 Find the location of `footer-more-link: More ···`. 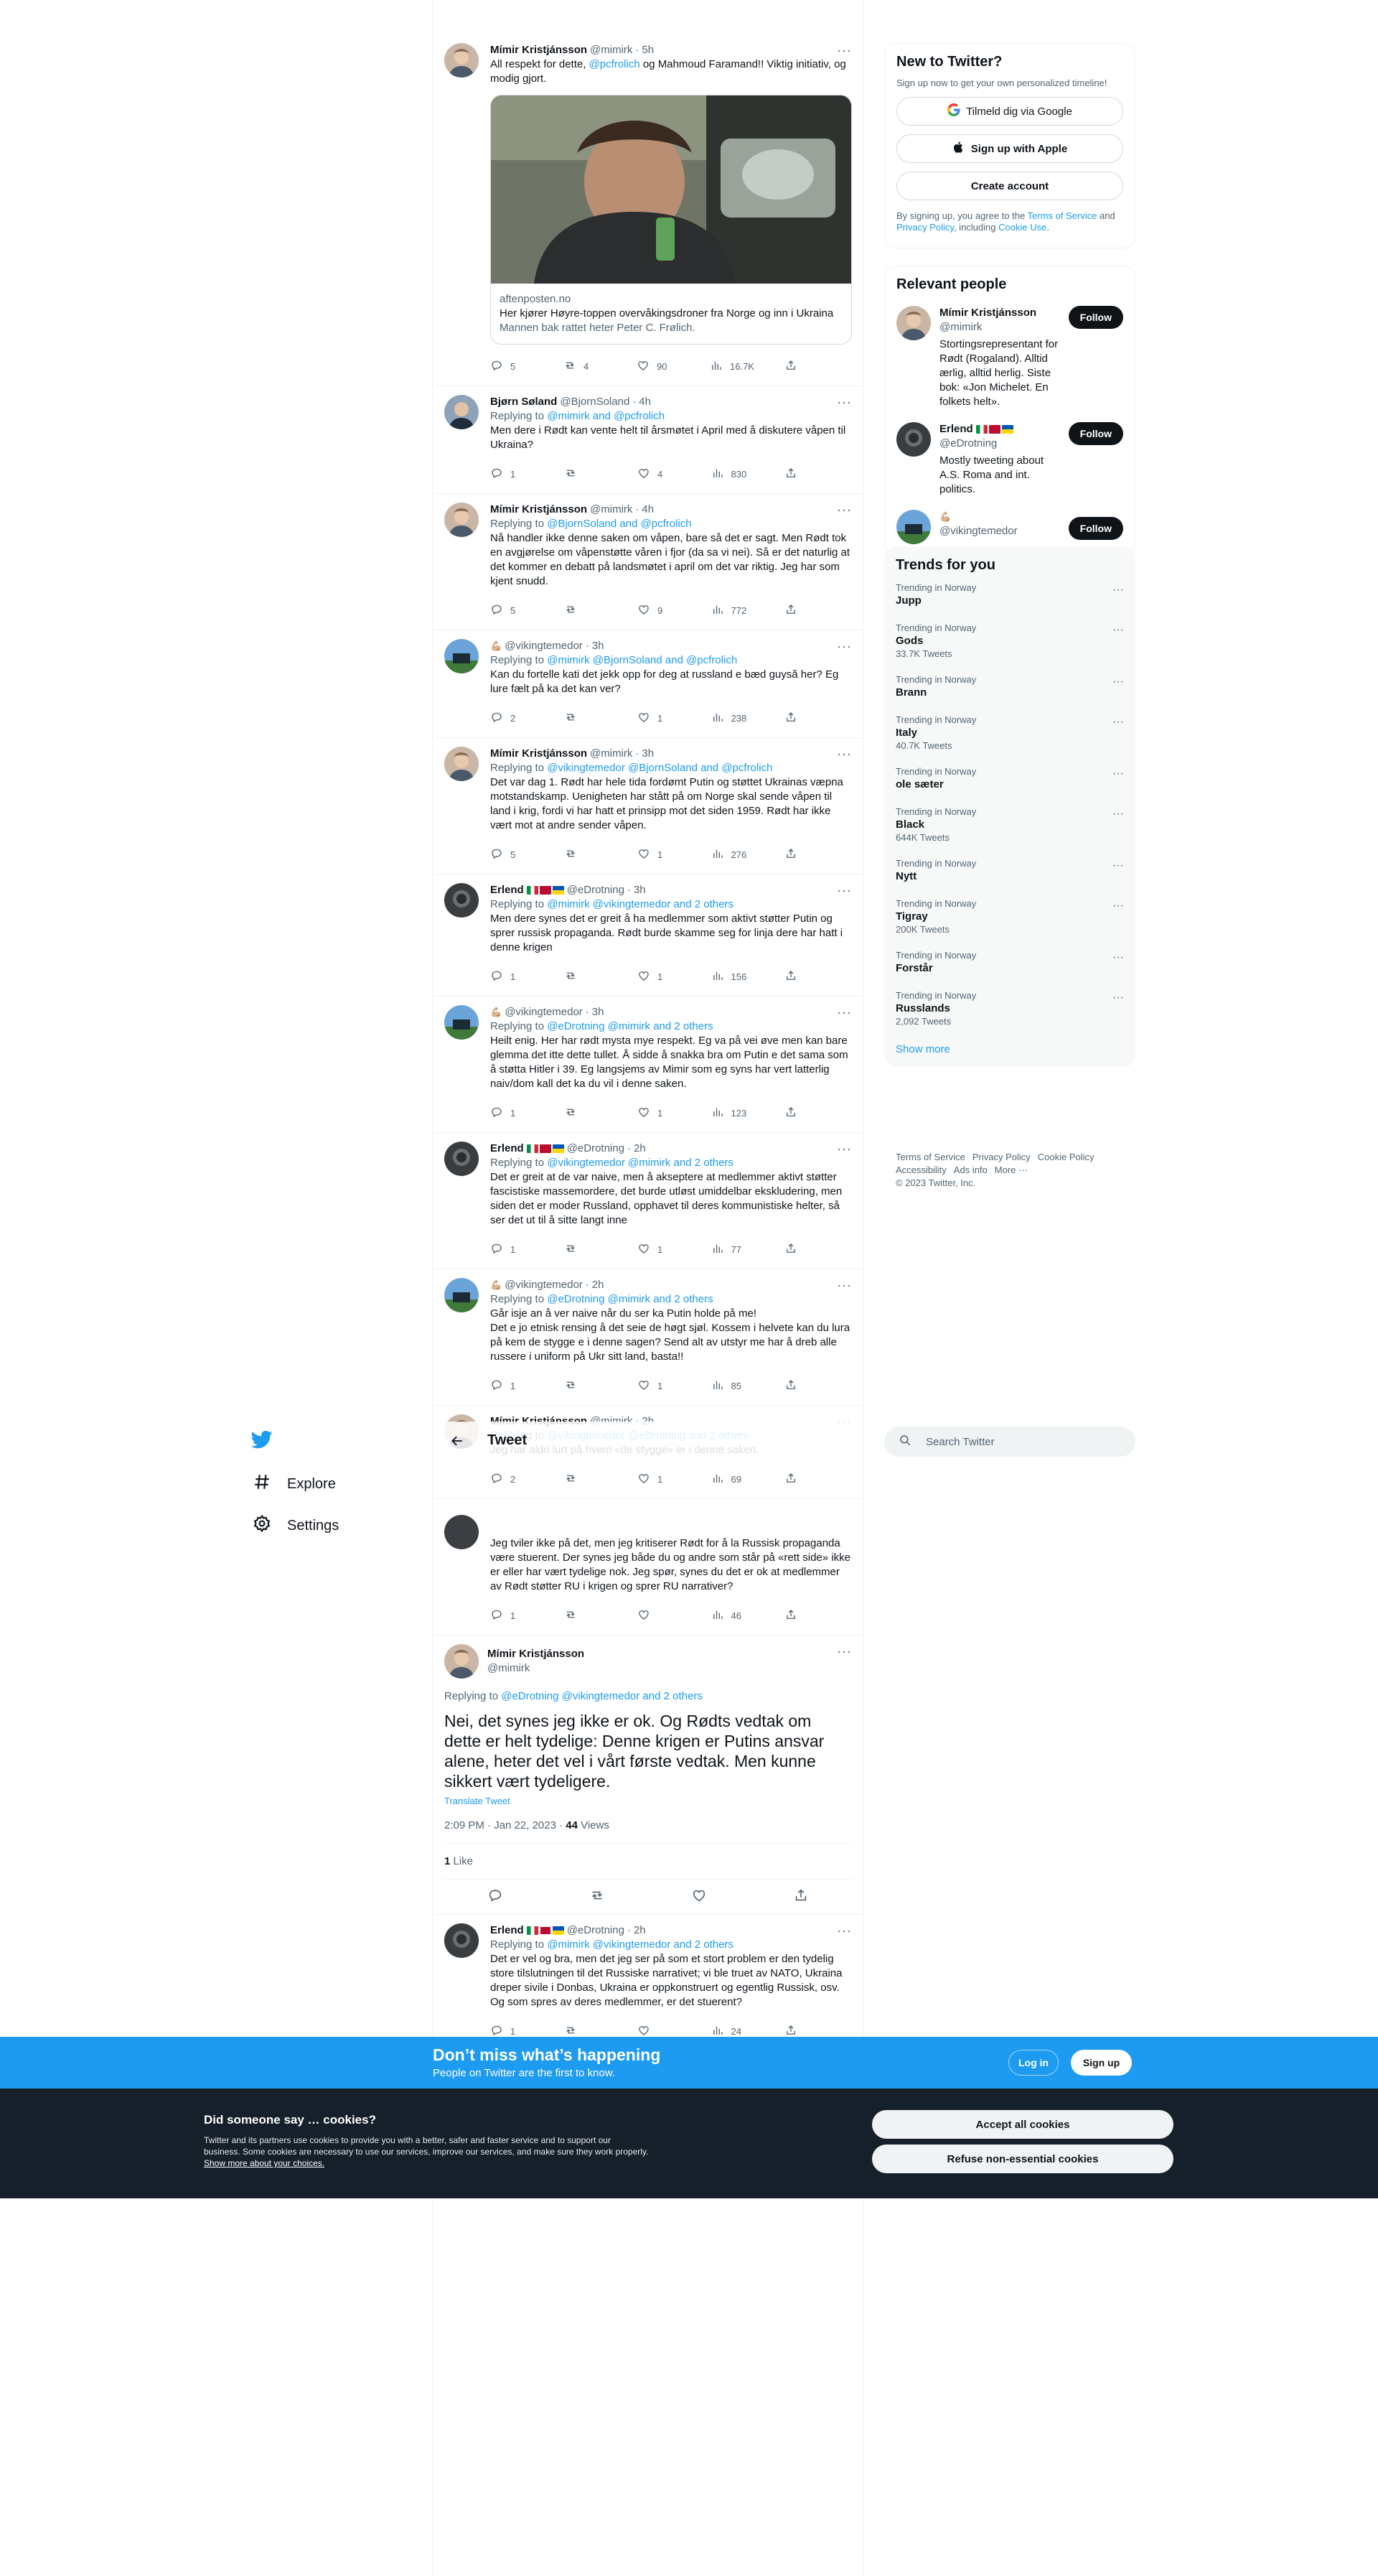

footer-more-link: More ··· is located at coordinates (1011, 1170).